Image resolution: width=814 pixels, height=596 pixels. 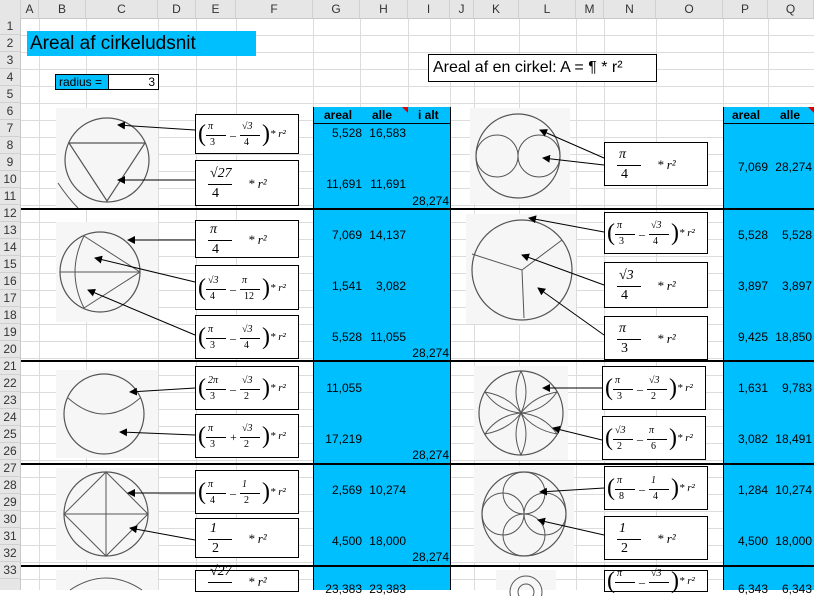 I want to click on formula-box: (2π 3 – √3 2) * r², so click(x=247, y=388).